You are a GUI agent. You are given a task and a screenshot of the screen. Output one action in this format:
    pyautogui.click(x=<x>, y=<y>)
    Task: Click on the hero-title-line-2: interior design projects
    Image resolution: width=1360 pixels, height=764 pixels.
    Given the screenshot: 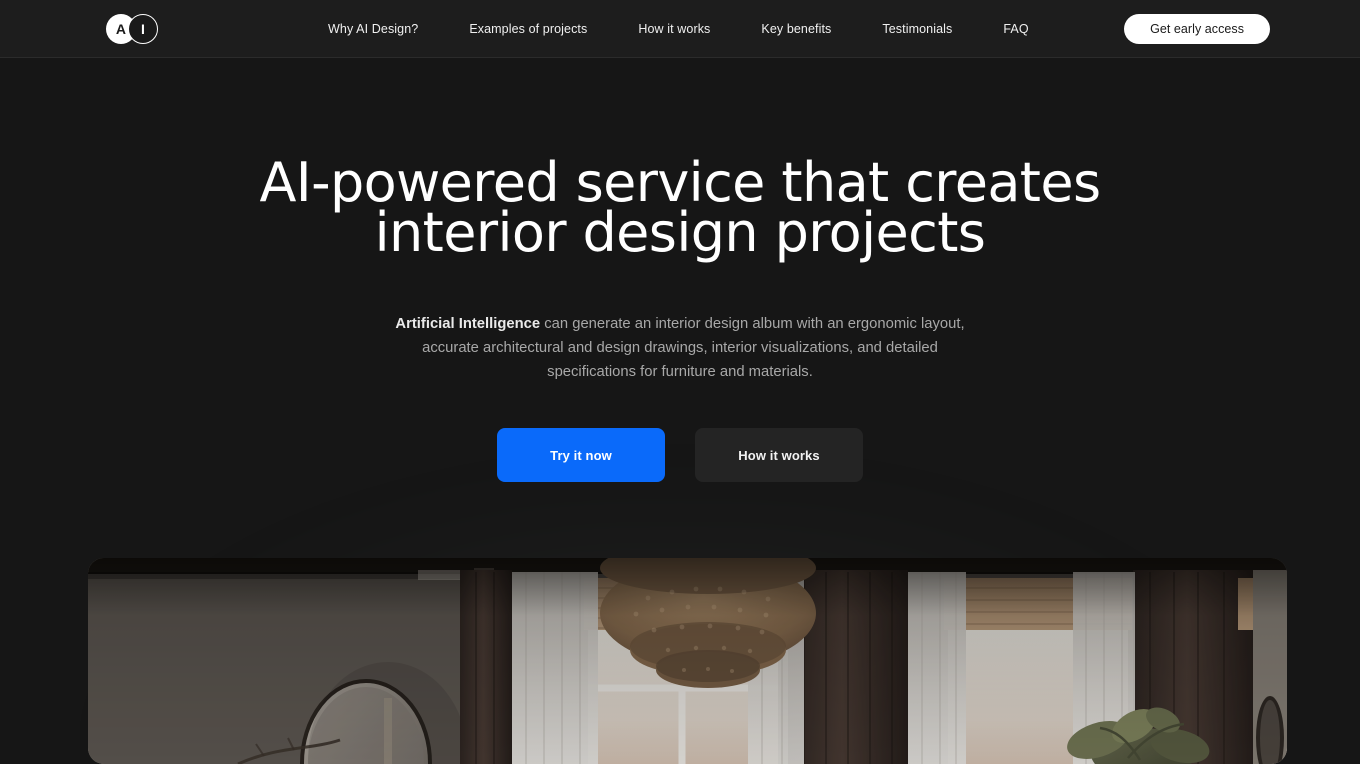 What is the action you would take?
    pyautogui.click(x=680, y=232)
    